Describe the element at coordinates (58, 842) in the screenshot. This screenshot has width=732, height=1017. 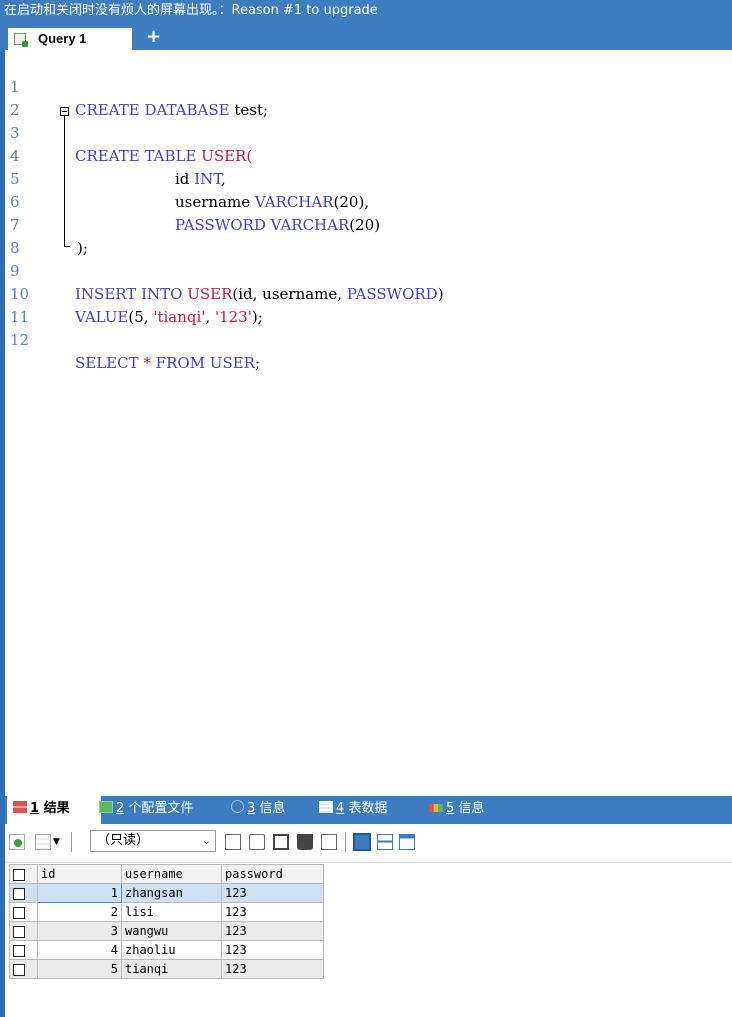
I see `chevron-down-icon: ▼` at that location.